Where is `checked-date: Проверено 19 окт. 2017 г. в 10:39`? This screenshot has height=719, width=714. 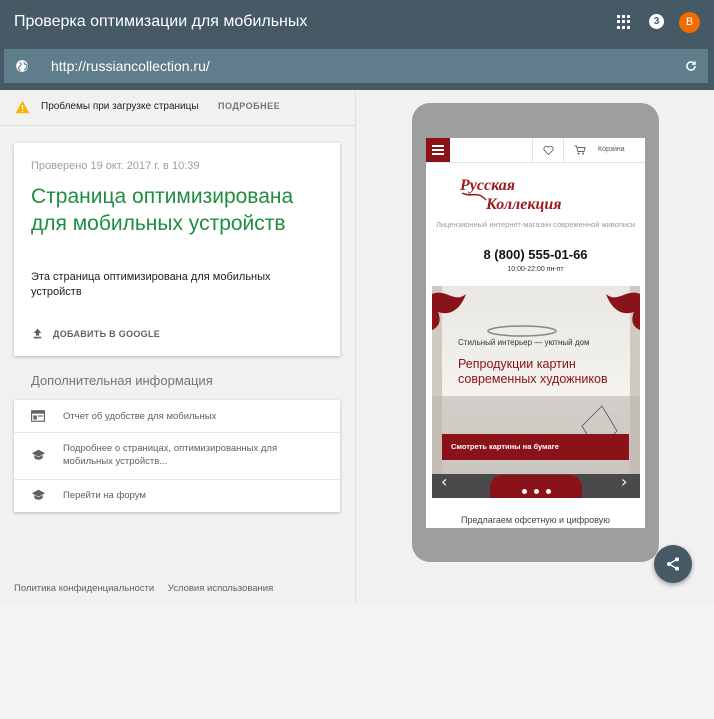
checked-date: Проверено 19 окт. 2017 г. в 10:39 is located at coordinates (115, 166).